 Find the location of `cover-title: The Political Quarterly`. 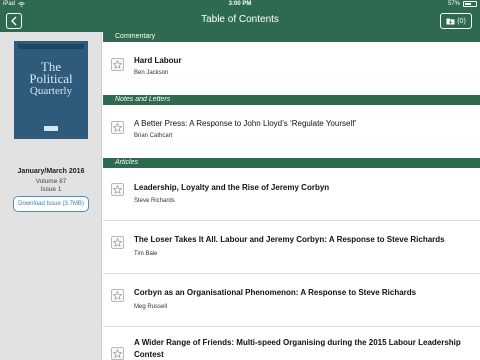

cover-title: The Political Quarterly is located at coordinates (51, 78).